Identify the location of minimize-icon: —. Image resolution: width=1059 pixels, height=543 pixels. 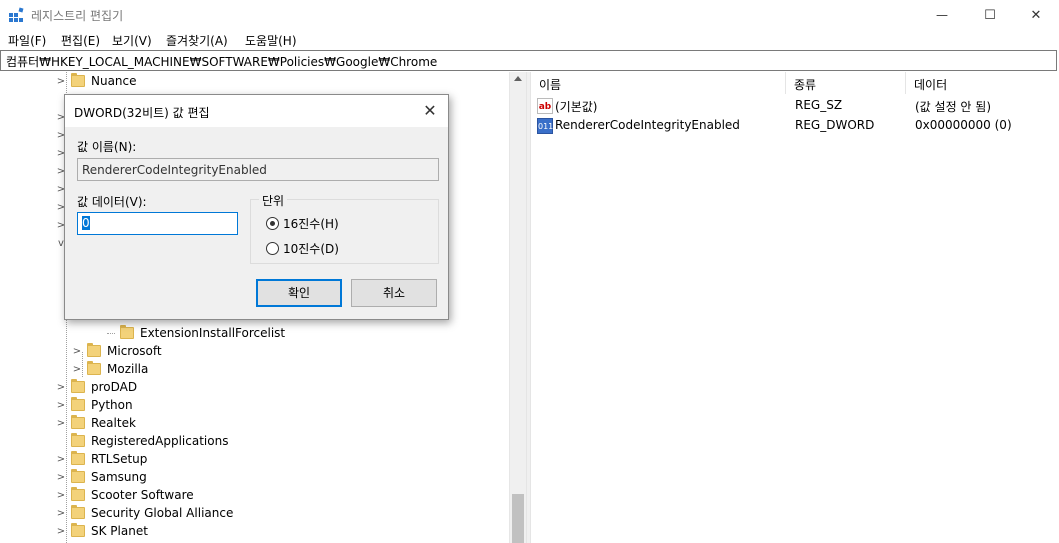
(942, 15).